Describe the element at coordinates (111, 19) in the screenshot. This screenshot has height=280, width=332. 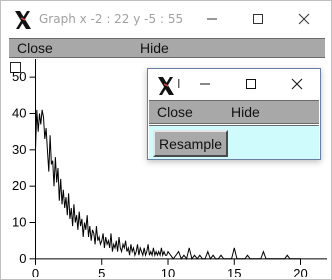
I see `window-title: Graph x -2 : 22 y -5 : 55` at that location.